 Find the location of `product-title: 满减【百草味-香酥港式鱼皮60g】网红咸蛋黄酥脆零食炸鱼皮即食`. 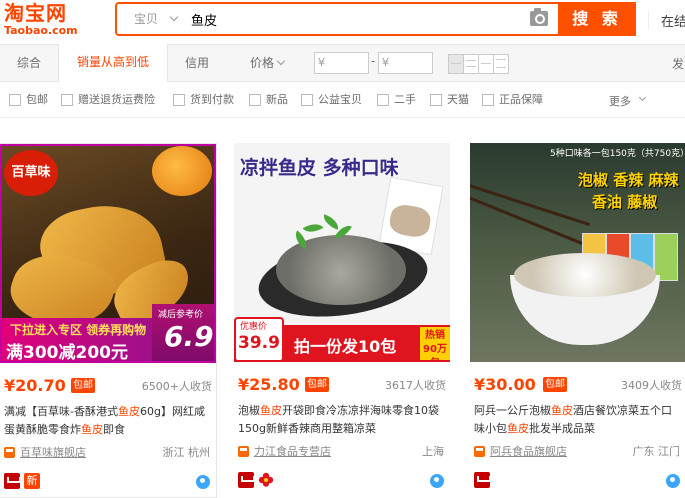

product-title: 满减【百草味-香酥港式鱼皮60g】网红咸蛋黄酥脆零食炸鱼皮即食 is located at coordinates (108, 421).